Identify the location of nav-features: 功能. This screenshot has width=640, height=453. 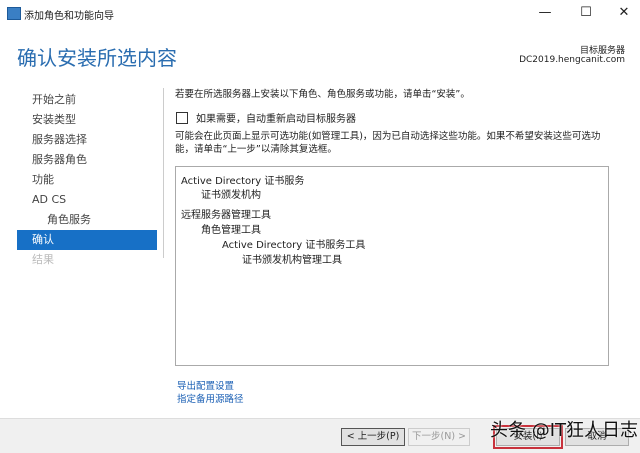
(87, 180).